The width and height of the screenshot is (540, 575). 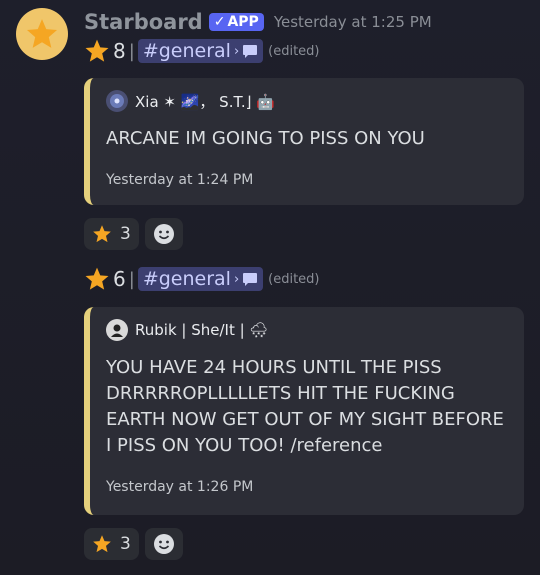 I want to click on check-icon: ✓, so click(x=219, y=22).